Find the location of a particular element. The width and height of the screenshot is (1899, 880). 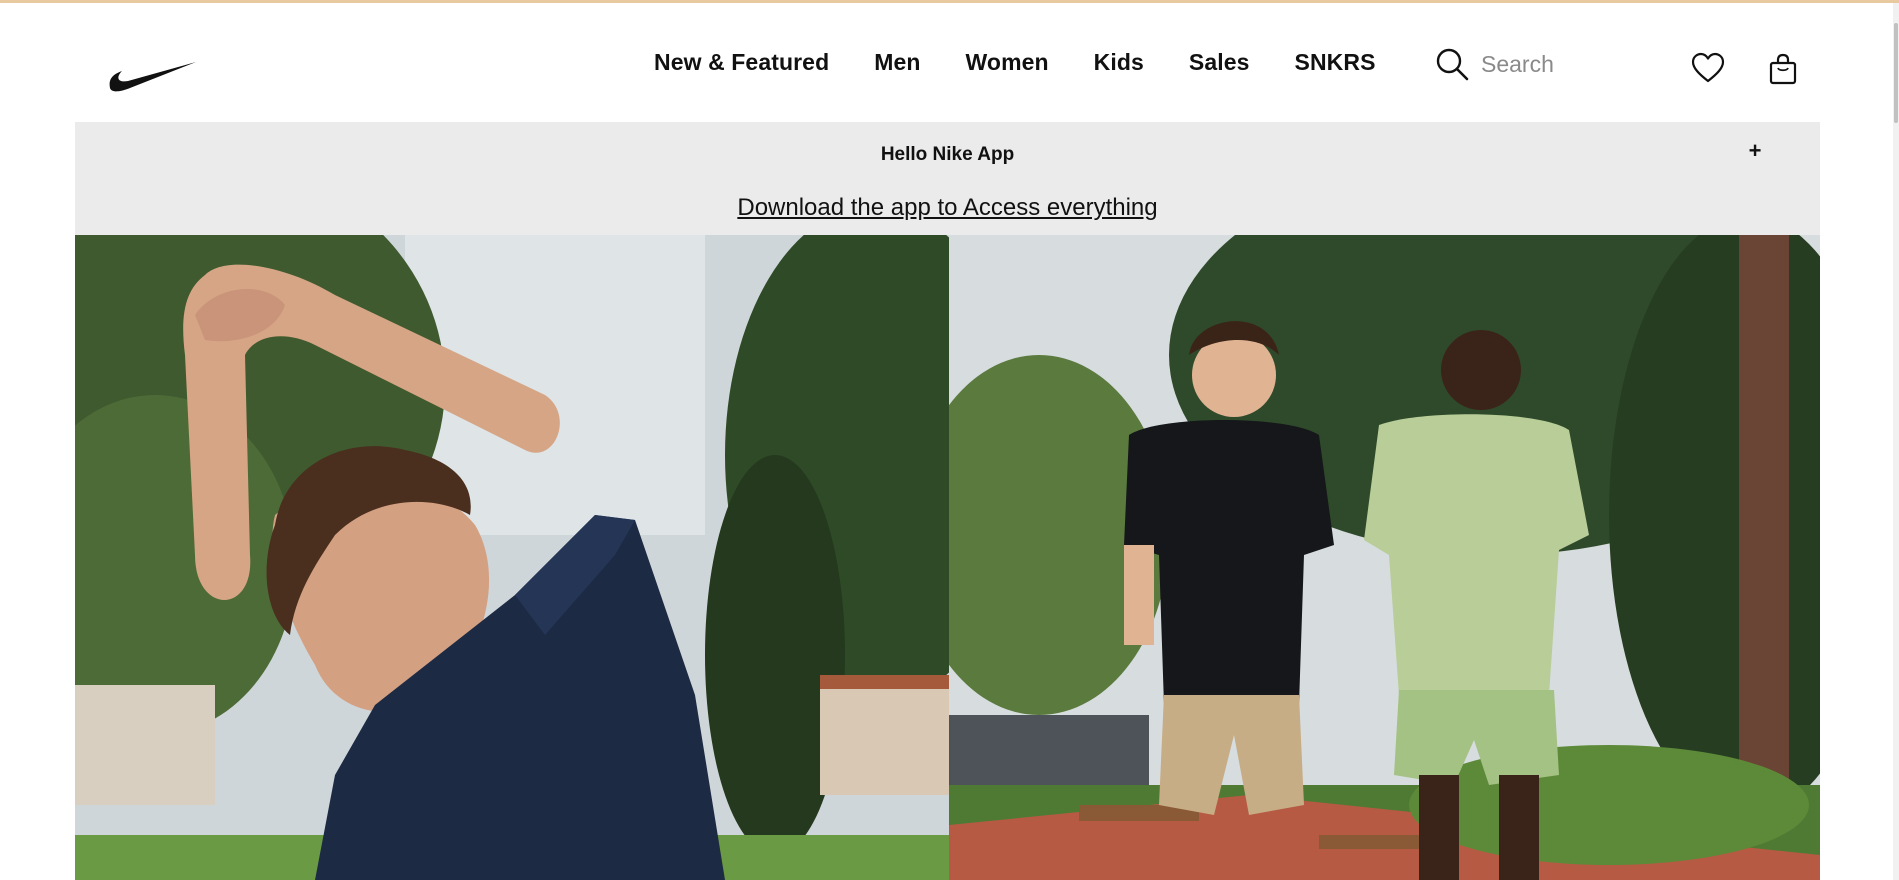

search-icon is located at coordinates (1452, 64).